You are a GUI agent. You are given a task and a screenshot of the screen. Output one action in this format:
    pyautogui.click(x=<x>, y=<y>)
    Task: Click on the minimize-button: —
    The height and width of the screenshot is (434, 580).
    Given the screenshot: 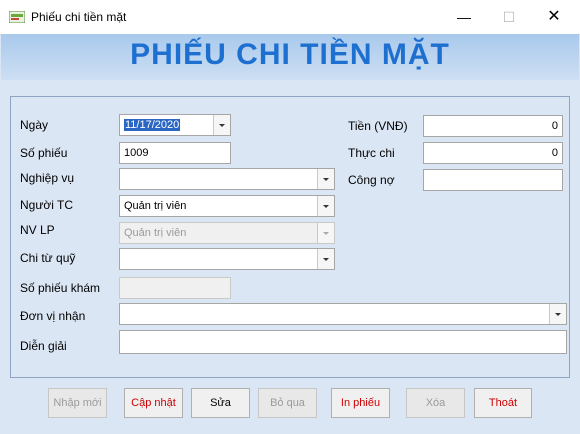 What is the action you would take?
    pyautogui.click(x=464, y=17)
    